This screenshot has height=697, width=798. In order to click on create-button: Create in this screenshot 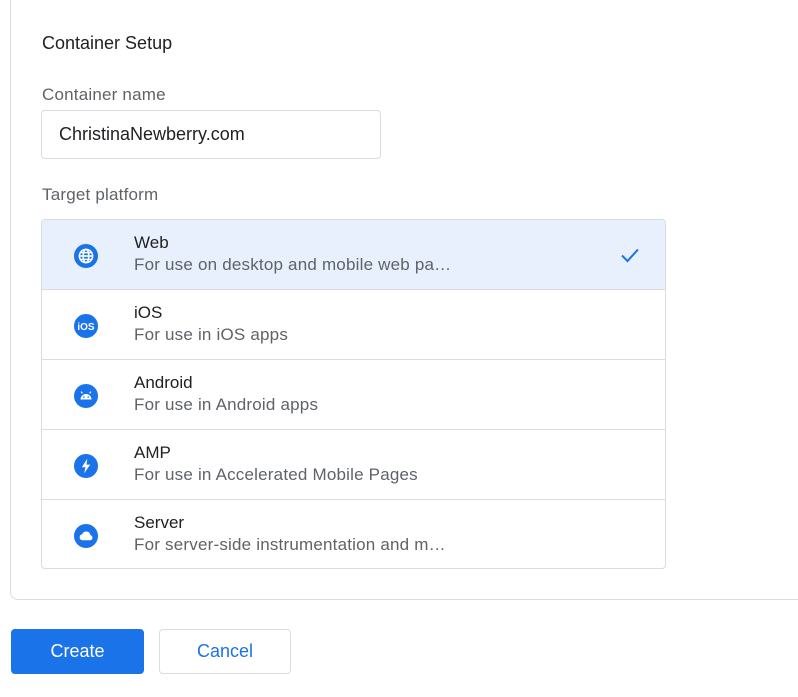, I will do `click(77, 651)`.